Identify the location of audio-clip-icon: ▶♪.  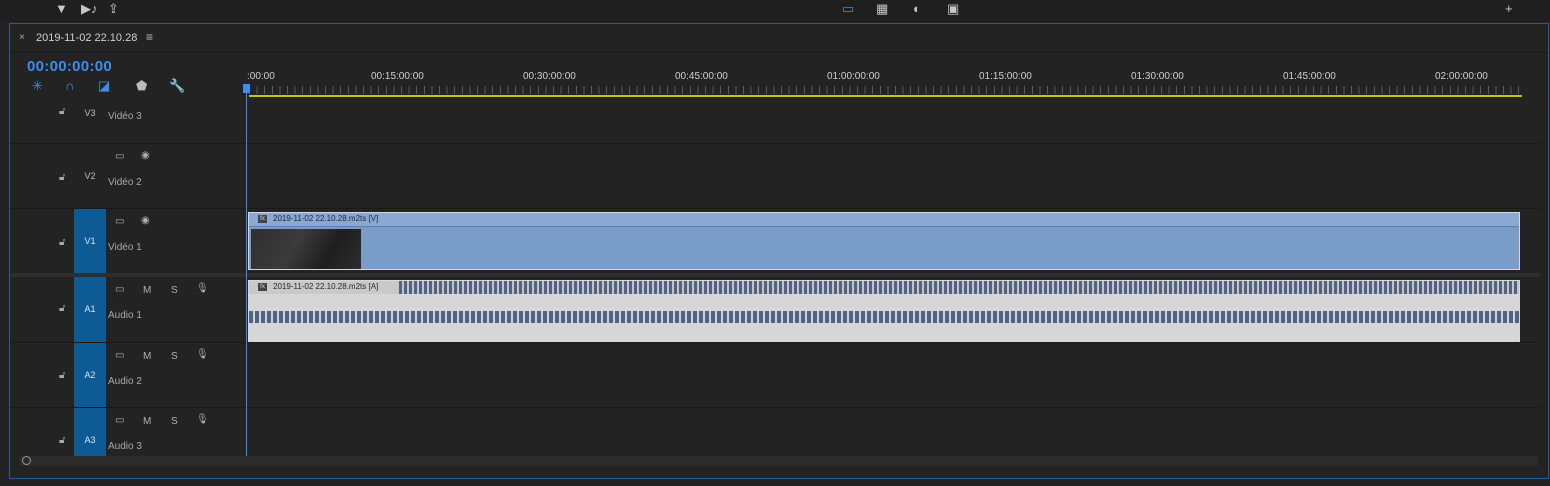
(89, 9).